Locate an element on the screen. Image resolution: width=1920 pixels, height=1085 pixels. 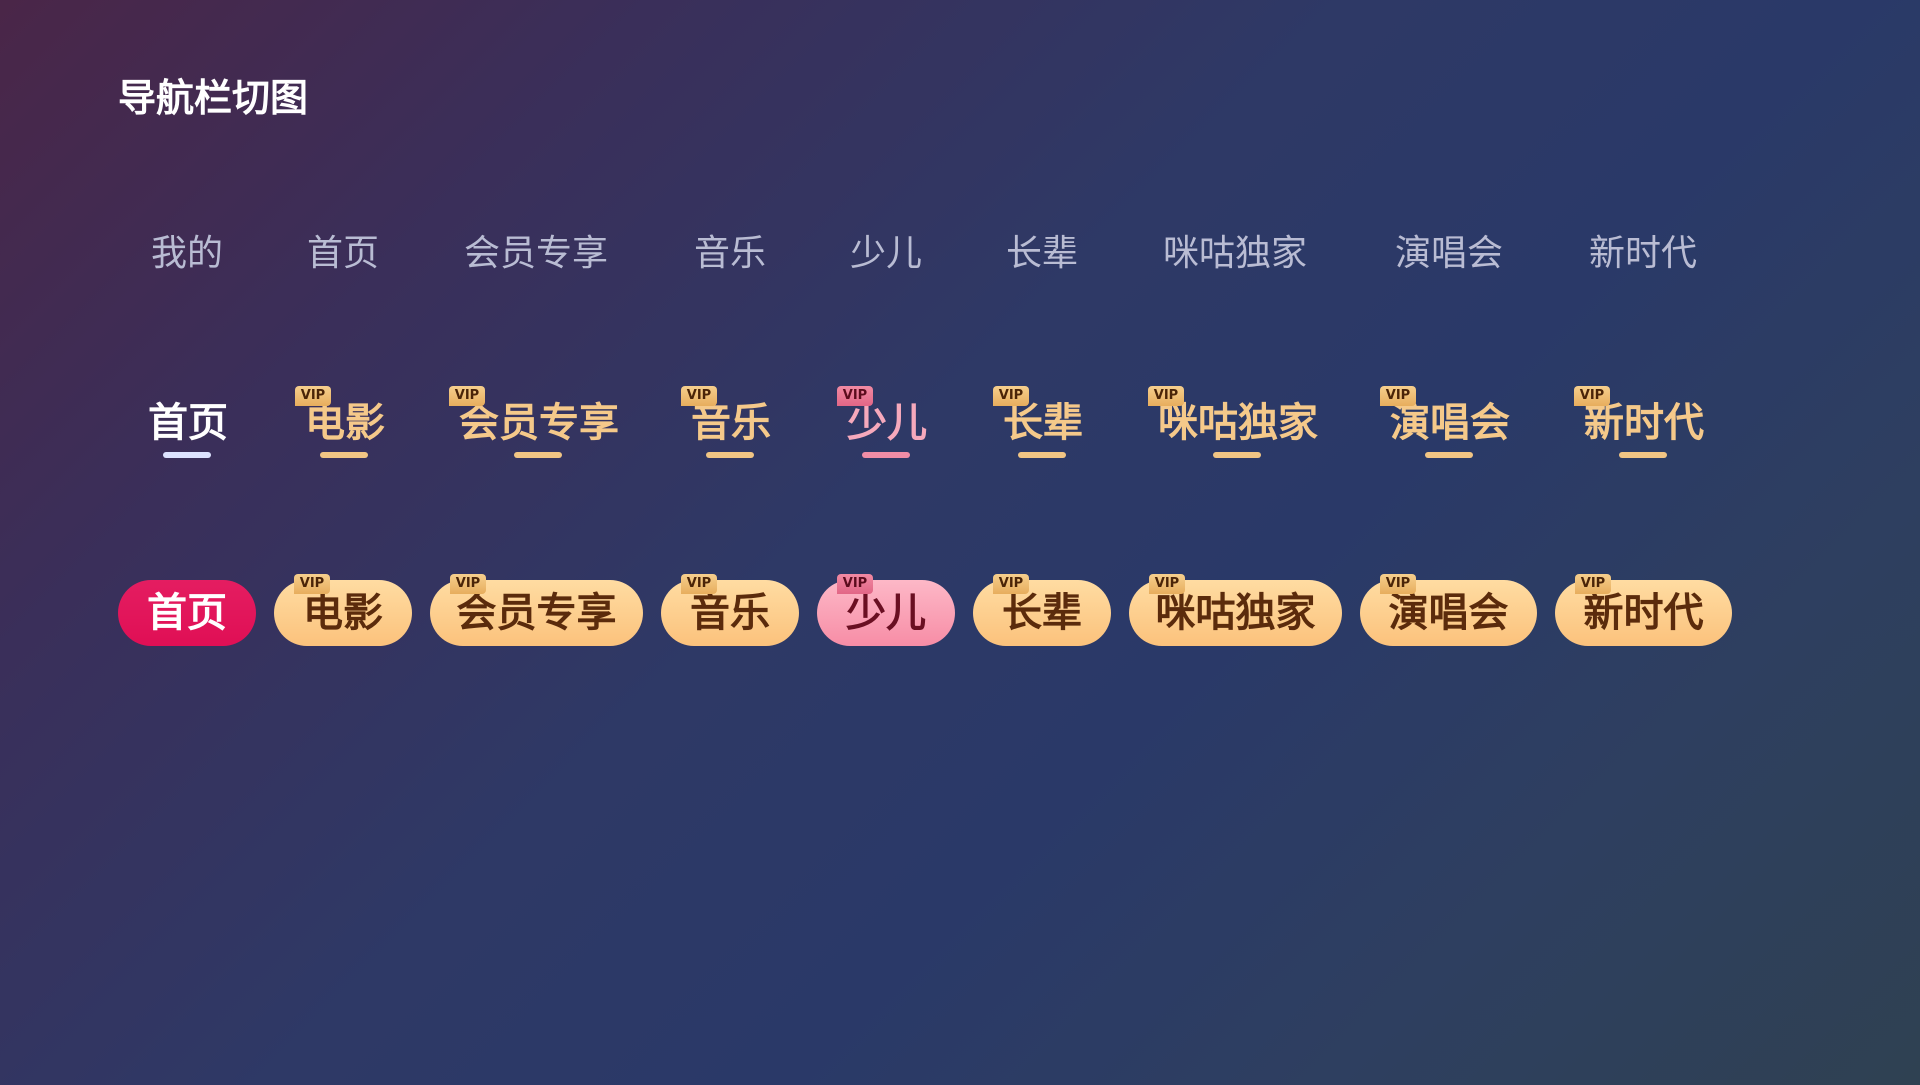
tab-new-era: VIP 新时代 is located at coordinates (1639, 422).